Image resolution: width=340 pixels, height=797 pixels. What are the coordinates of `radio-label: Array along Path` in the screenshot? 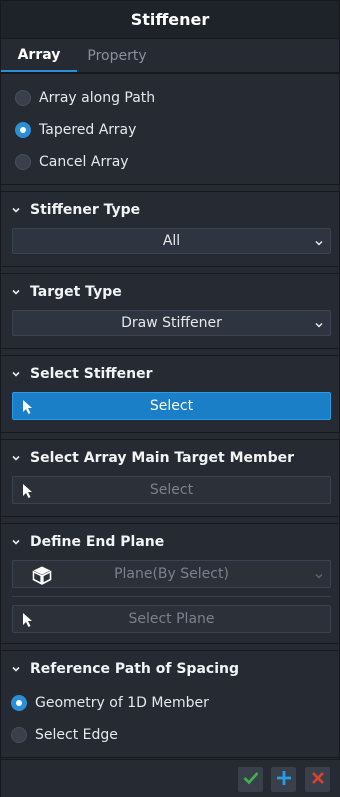 It's located at (97, 98).